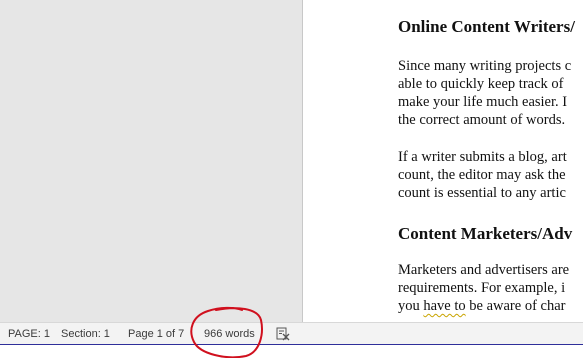  I want to click on paragraph-line: Since many writing projects c, so click(485, 66).